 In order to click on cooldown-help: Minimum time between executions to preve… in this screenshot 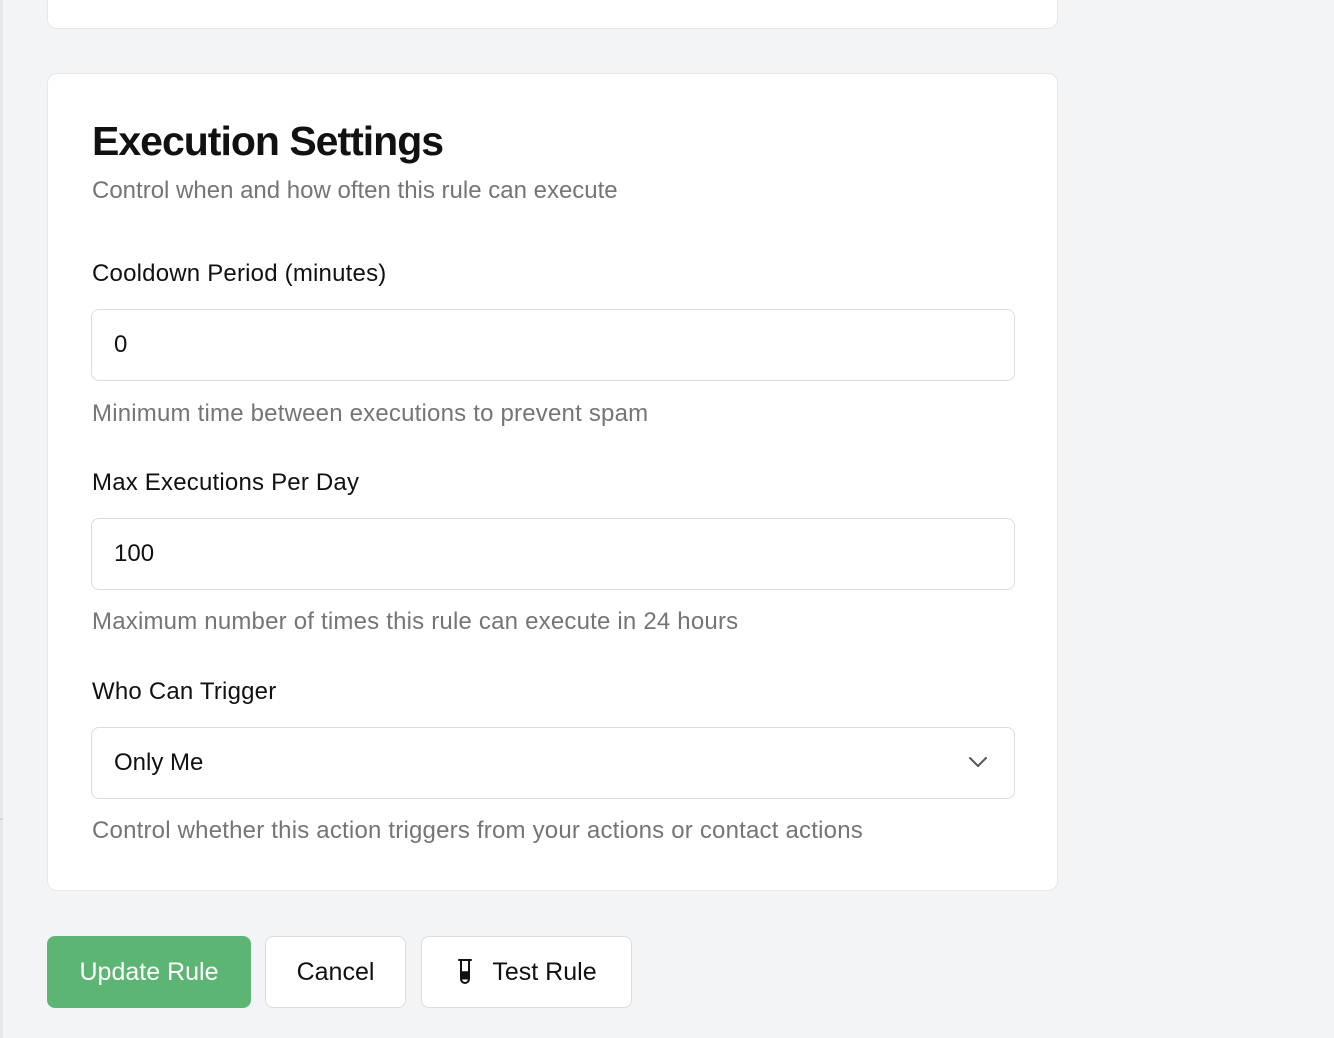, I will do `click(370, 413)`.